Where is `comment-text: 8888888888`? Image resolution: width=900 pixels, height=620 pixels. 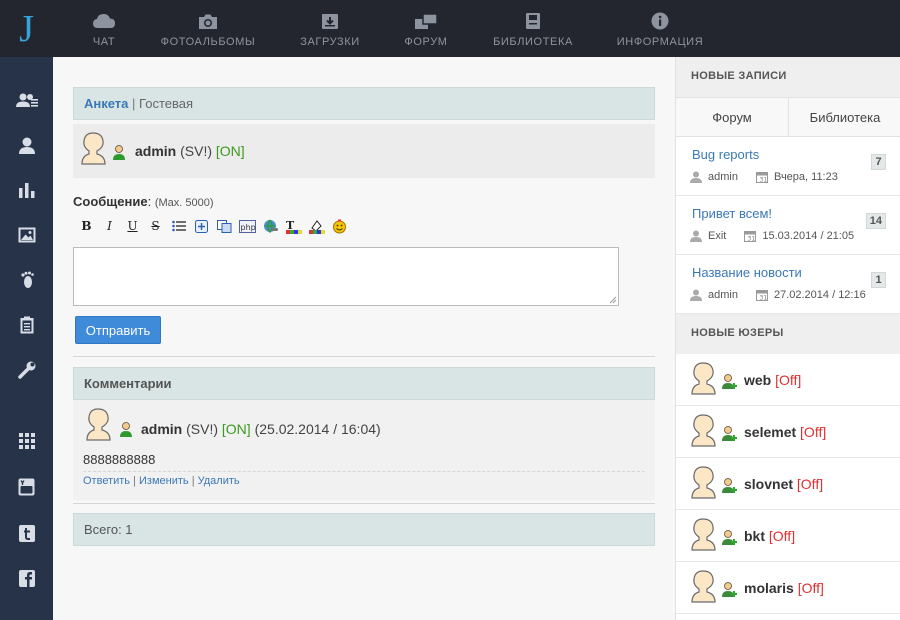 comment-text: 8888888888 is located at coordinates (119, 459).